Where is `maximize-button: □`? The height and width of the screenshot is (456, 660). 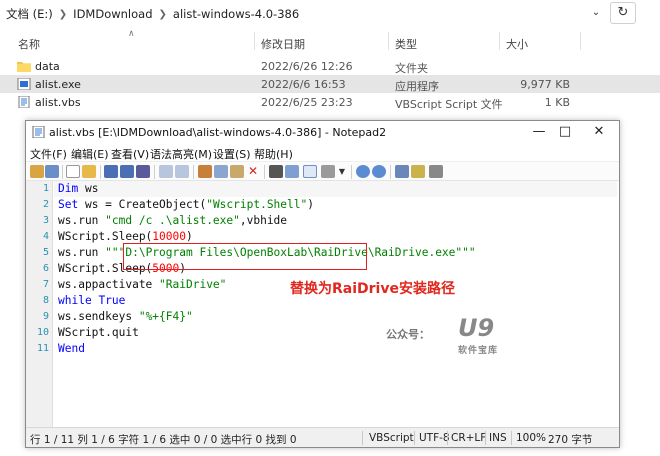
maximize-button: □ is located at coordinates (565, 132).